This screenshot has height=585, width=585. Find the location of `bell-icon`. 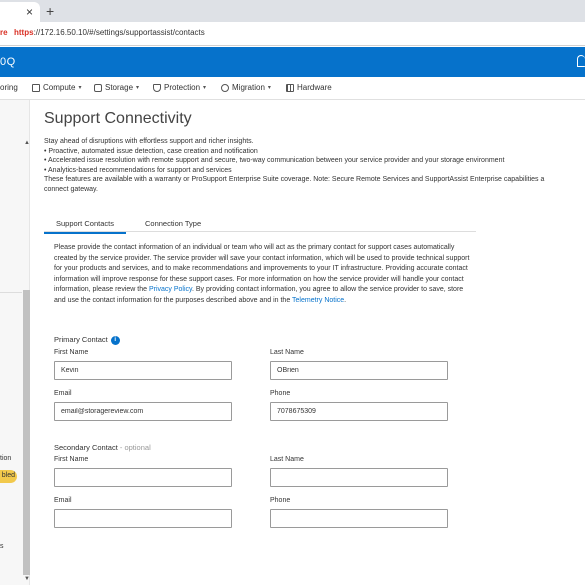

bell-icon is located at coordinates (581, 61).